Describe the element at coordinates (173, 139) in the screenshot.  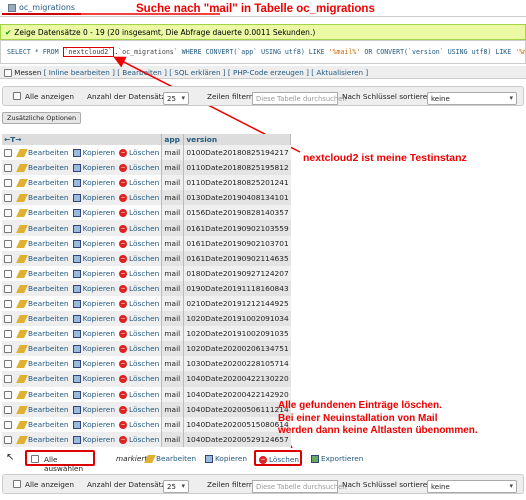
I see `column-header-app: app` at that location.